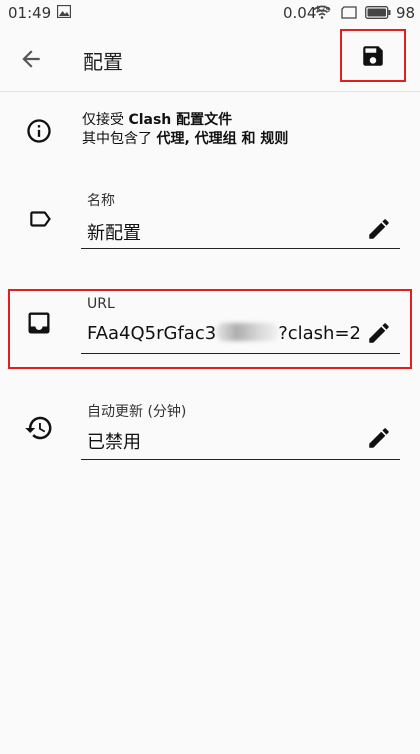  Describe the element at coordinates (322, 12) in the screenshot. I see `wifi-icon` at that location.